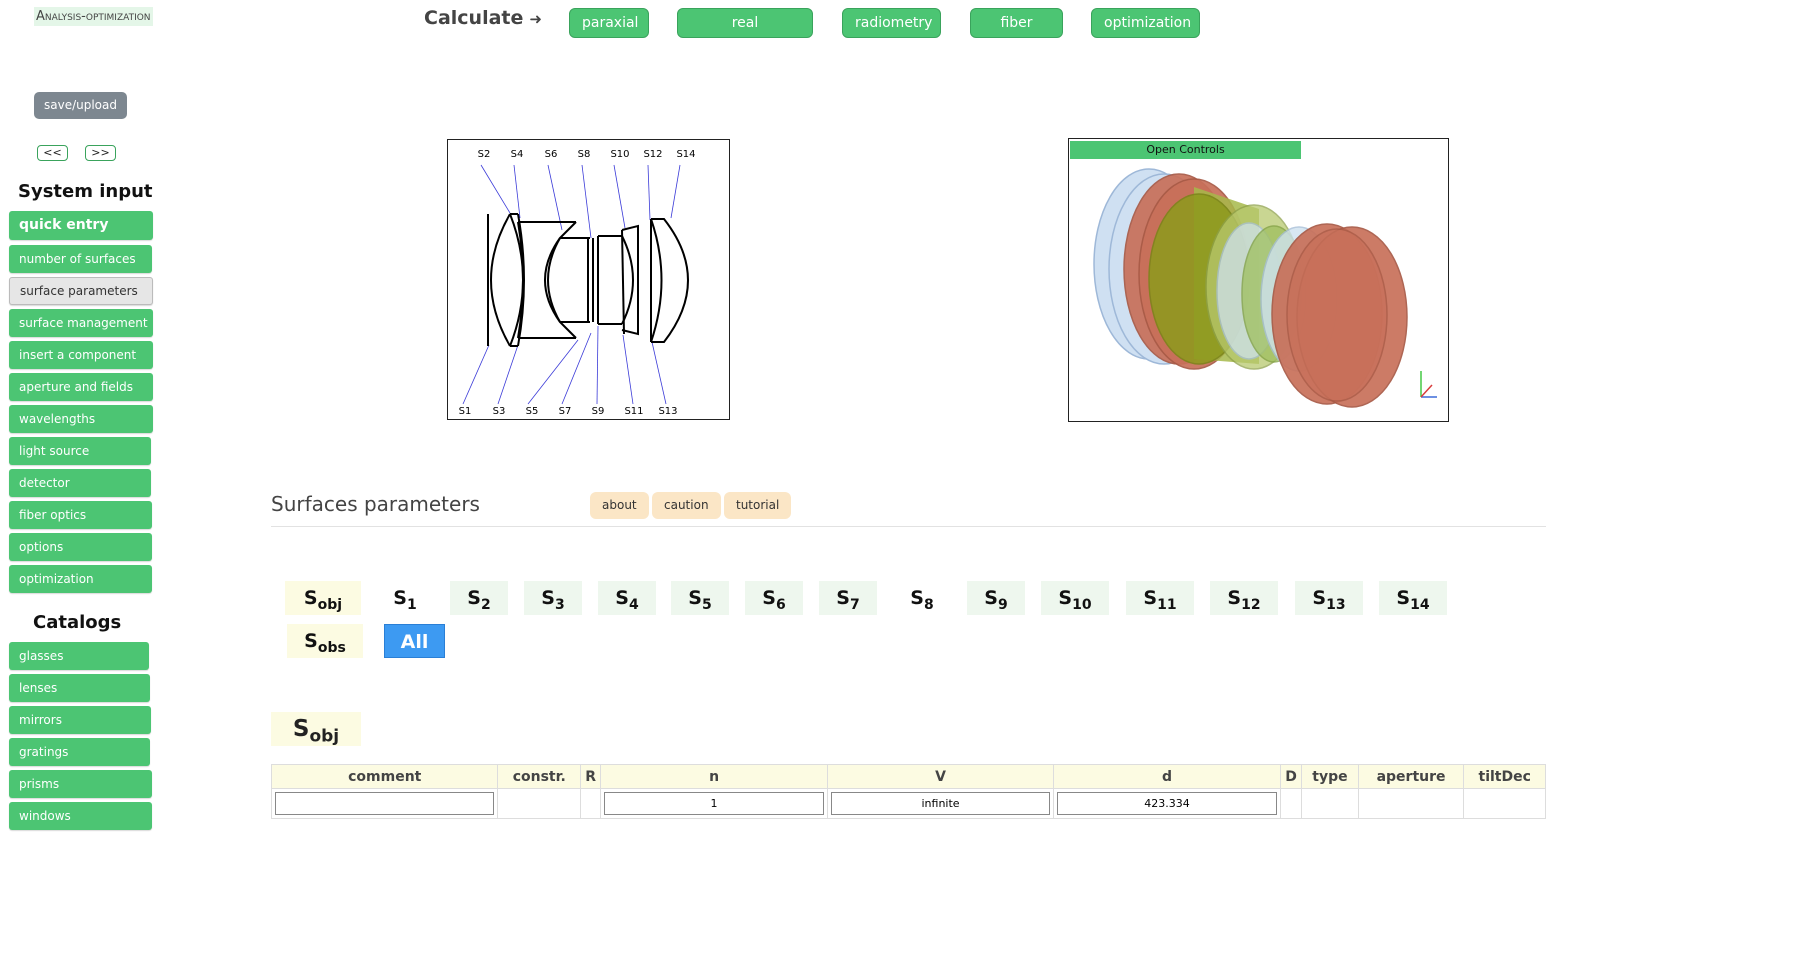 This screenshot has width=1810, height=973. I want to click on open-controls-button: Open Controls, so click(1185, 150).